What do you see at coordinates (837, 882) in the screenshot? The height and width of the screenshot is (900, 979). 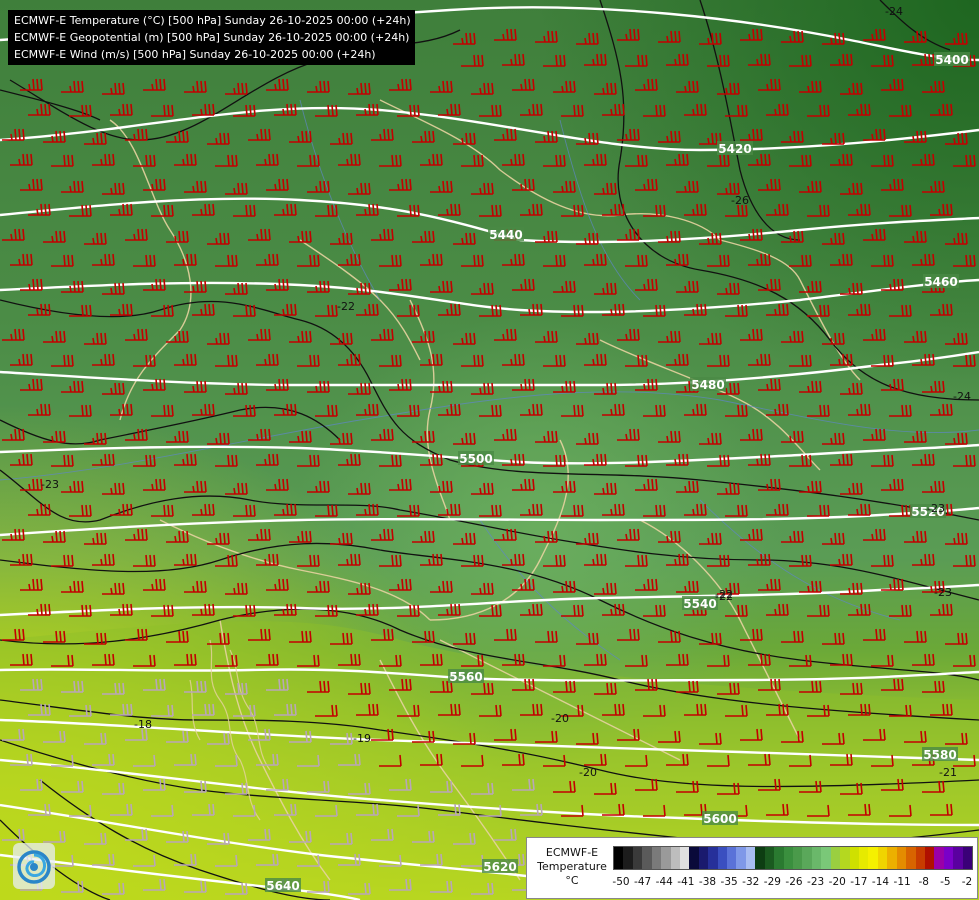 I see `legend-tick-label: -20` at bounding box center [837, 882].